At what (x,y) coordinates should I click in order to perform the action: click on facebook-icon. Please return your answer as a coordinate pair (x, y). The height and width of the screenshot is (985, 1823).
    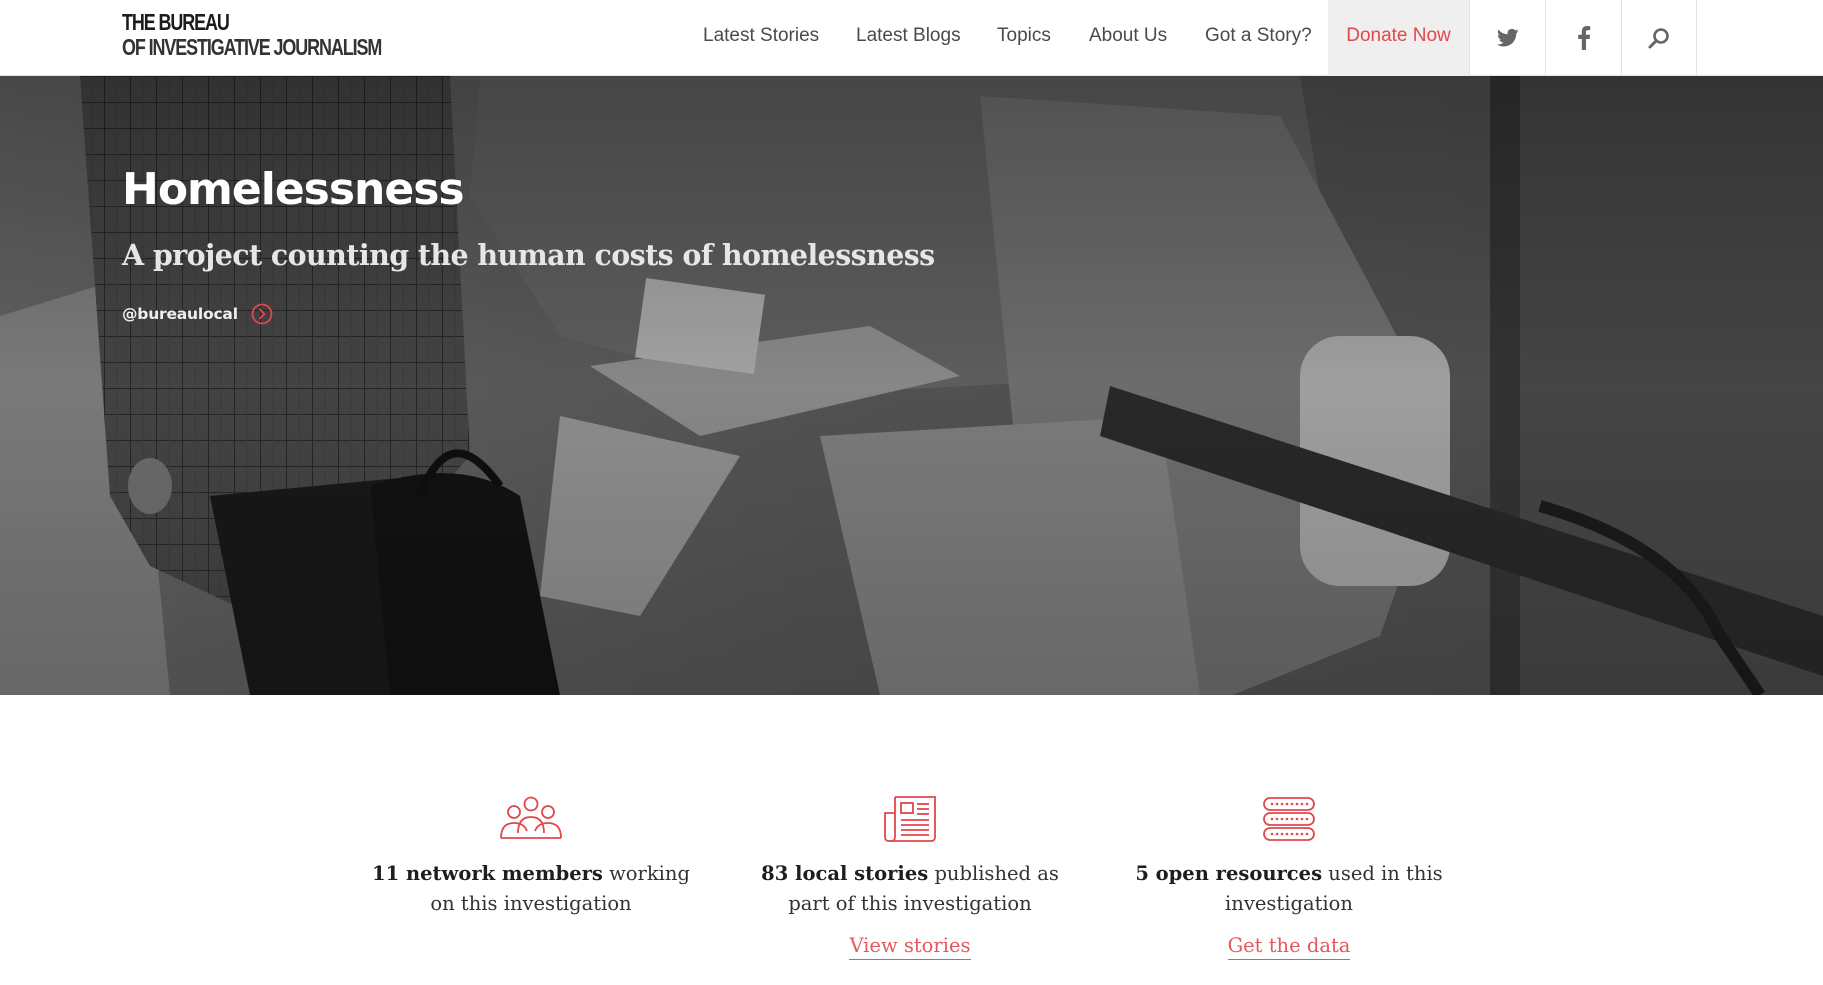
    Looking at the image, I should click on (1583, 38).